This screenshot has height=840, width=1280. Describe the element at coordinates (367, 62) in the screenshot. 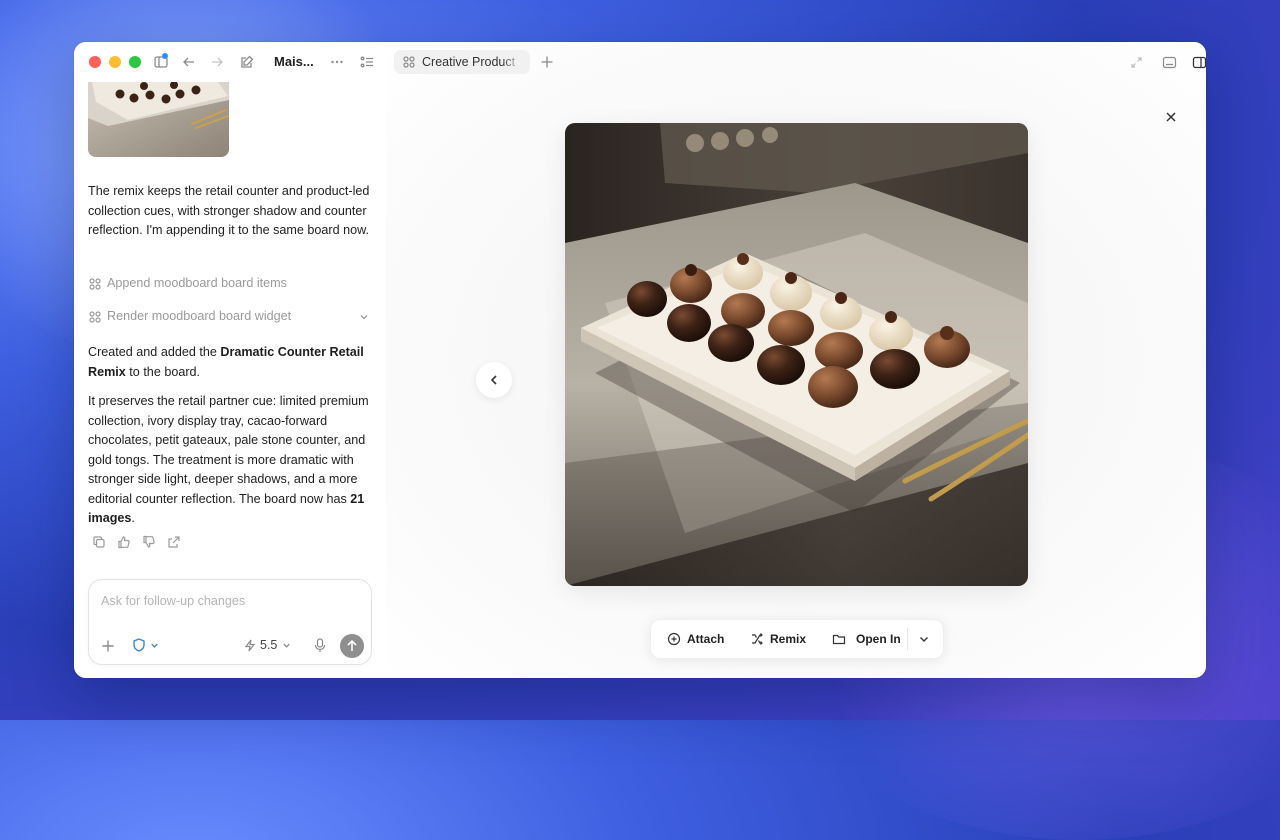

I see `task-list-icon` at that location.